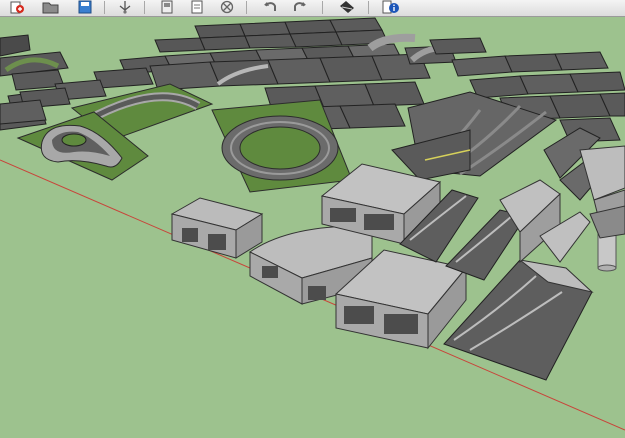 The image size is (625, 438). Describe the element at coordinates (197, 7) in the screenshot. I see `copy-icon` at that location.